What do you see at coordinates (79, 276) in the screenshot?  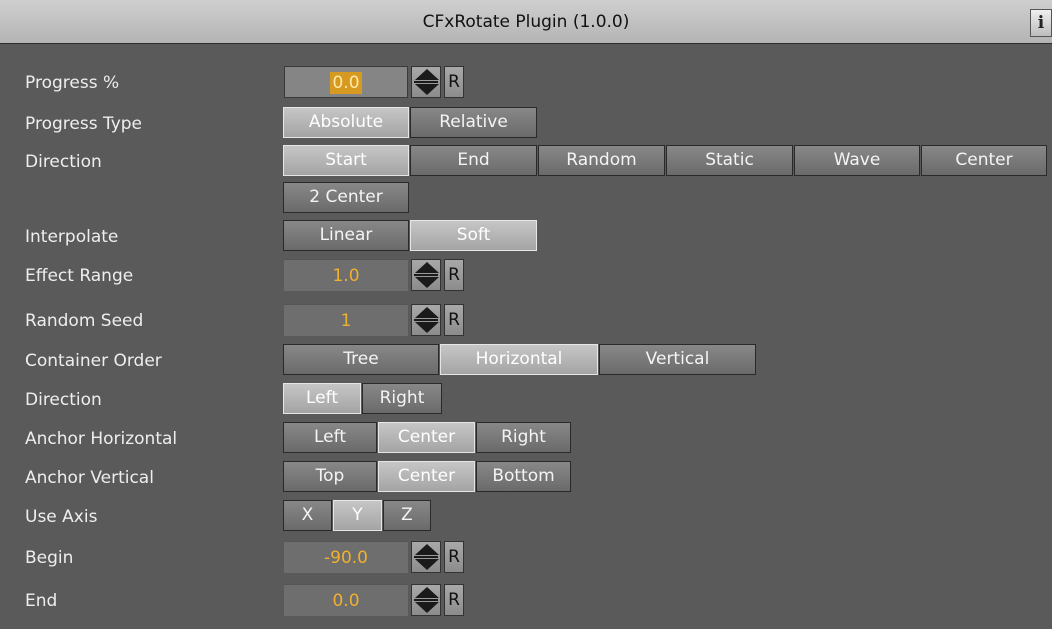 I see `effect-range-label: Effect Range` at bounding box center [79, 276].